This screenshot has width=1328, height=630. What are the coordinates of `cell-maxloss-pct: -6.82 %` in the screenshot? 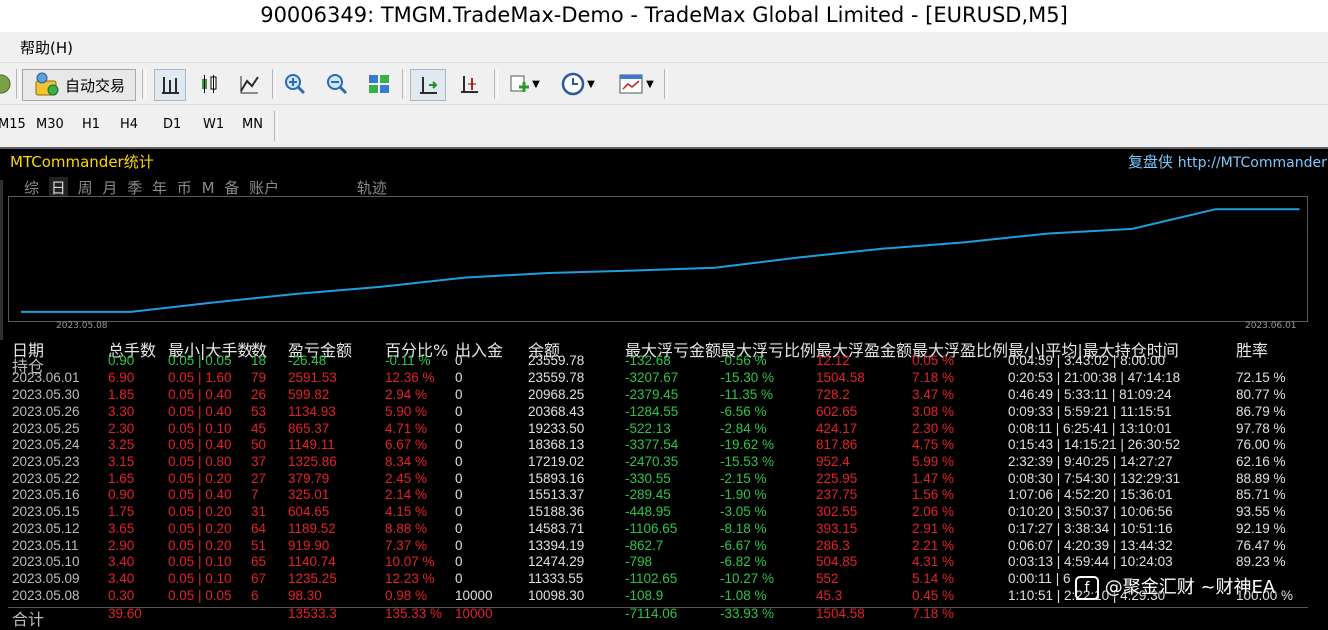 It's located at (743, 562).